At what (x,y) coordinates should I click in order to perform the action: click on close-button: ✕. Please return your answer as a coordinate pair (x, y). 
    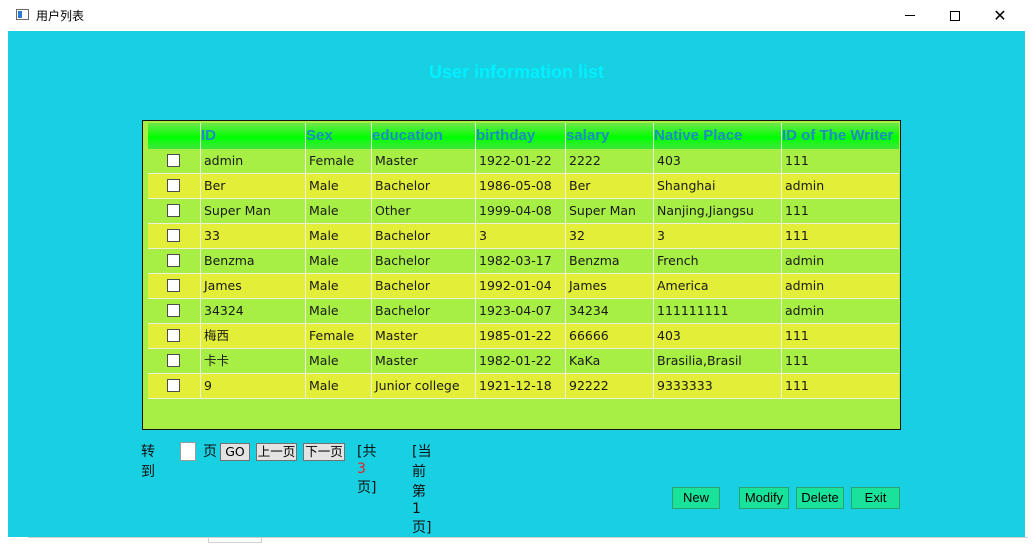
    Looking at the image, I should click on (1000, 15).